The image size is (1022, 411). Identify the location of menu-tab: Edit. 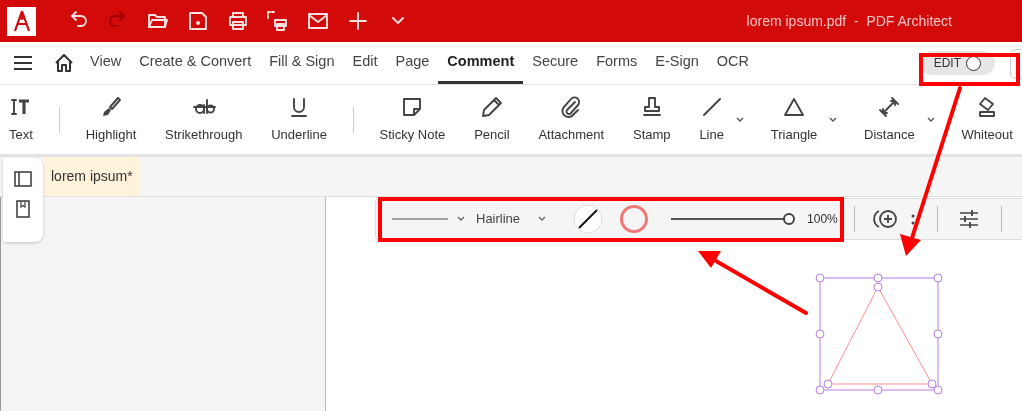
(365, 63).